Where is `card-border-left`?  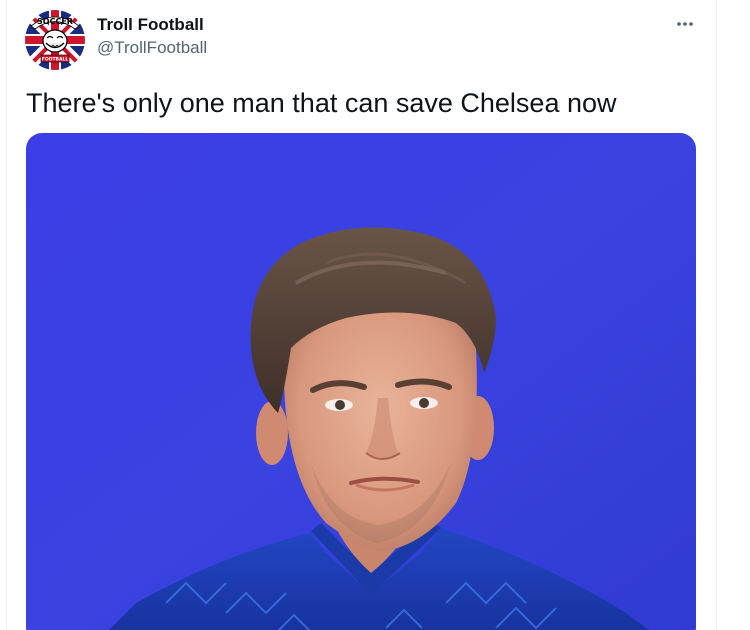 card-border-left is located at coordinates (6, 315).